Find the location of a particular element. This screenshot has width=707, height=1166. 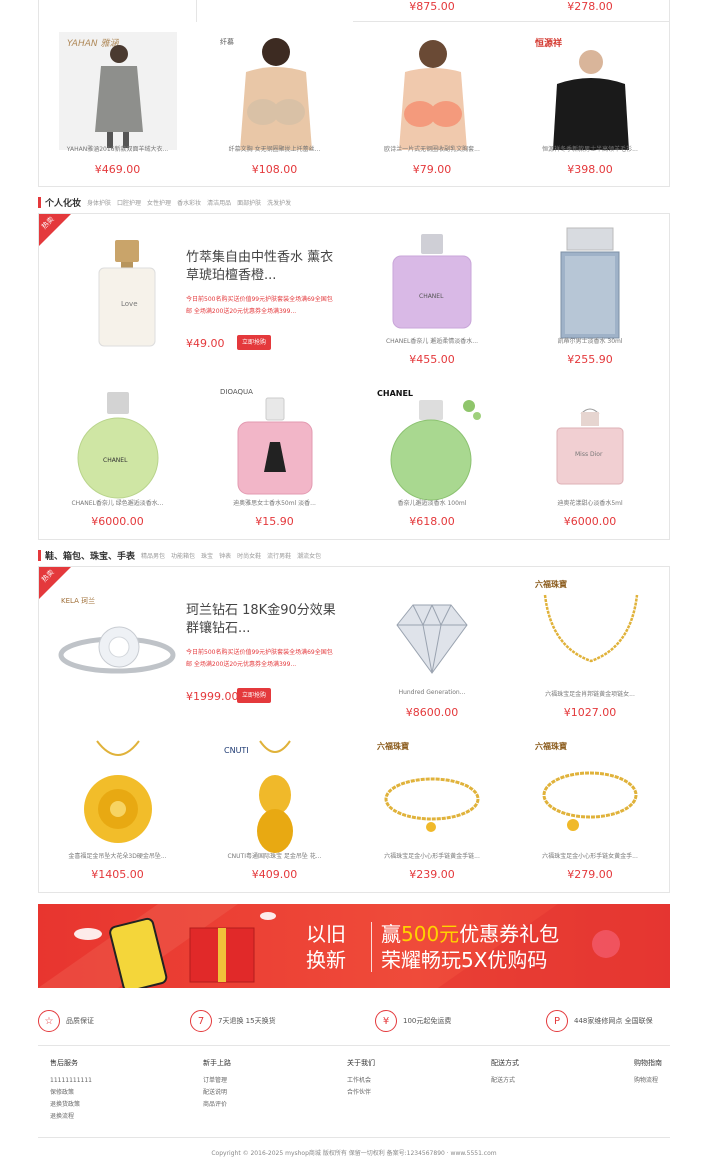

service-label: 448家维修网点 全国联保 is located at coordinates (613, 1021).